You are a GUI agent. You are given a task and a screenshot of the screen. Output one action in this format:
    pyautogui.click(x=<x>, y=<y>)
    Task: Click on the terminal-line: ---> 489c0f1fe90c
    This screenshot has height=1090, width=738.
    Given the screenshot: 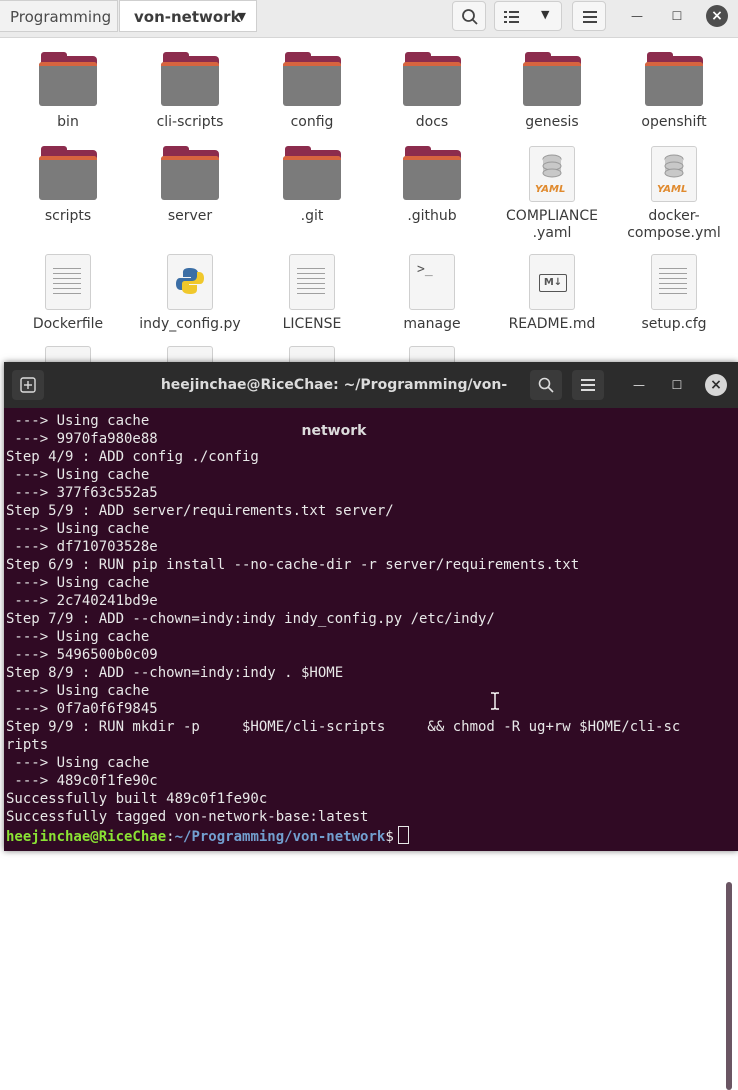 What is the action you would take?
    pyautogui.click(x=82, y=781)
    